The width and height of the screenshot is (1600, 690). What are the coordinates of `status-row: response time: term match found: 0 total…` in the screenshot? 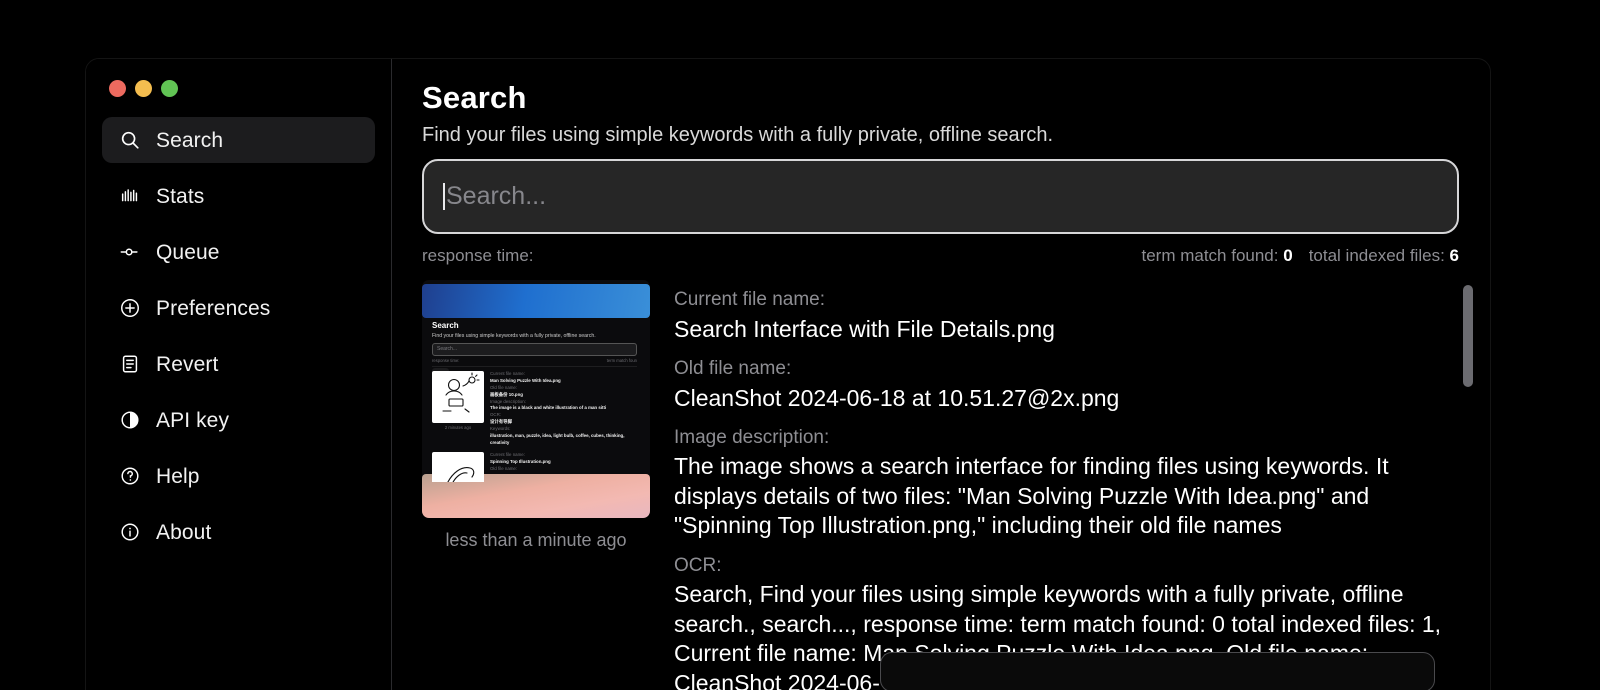 It's located at (940, 256).